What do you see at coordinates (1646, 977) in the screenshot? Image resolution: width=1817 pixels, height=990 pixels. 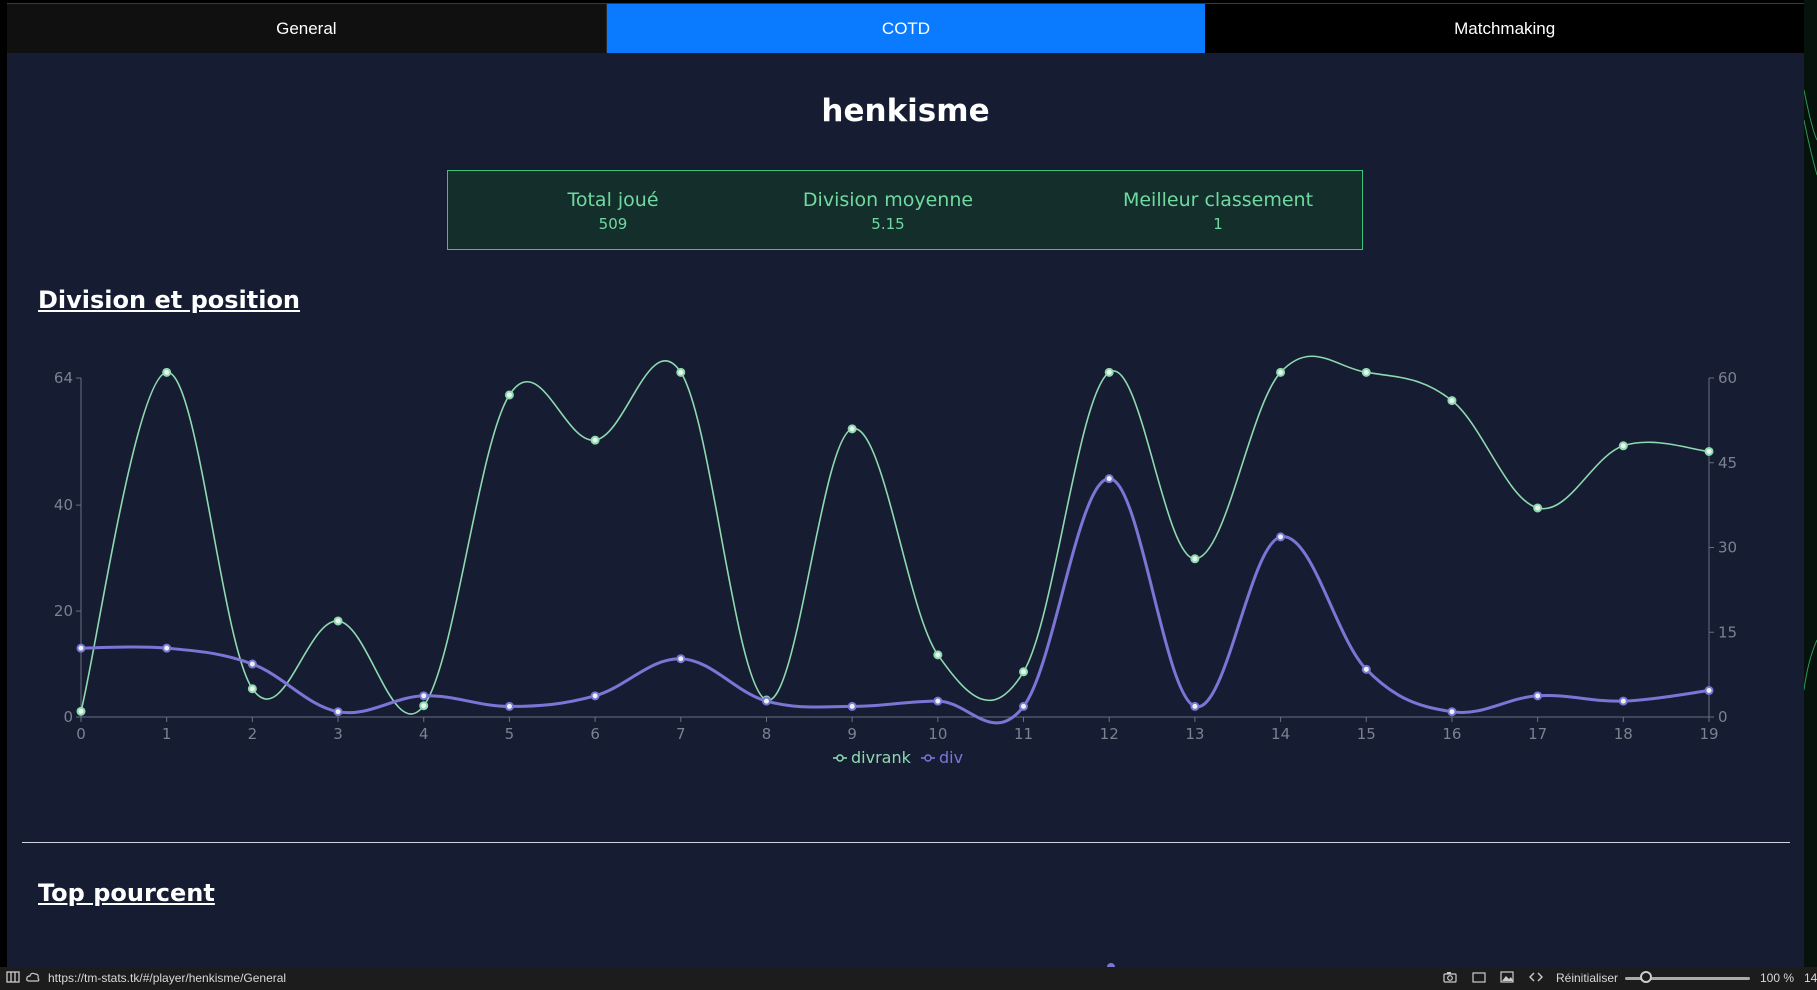 I see `zoom-slider-handle` at bounding box center [1646, 977].